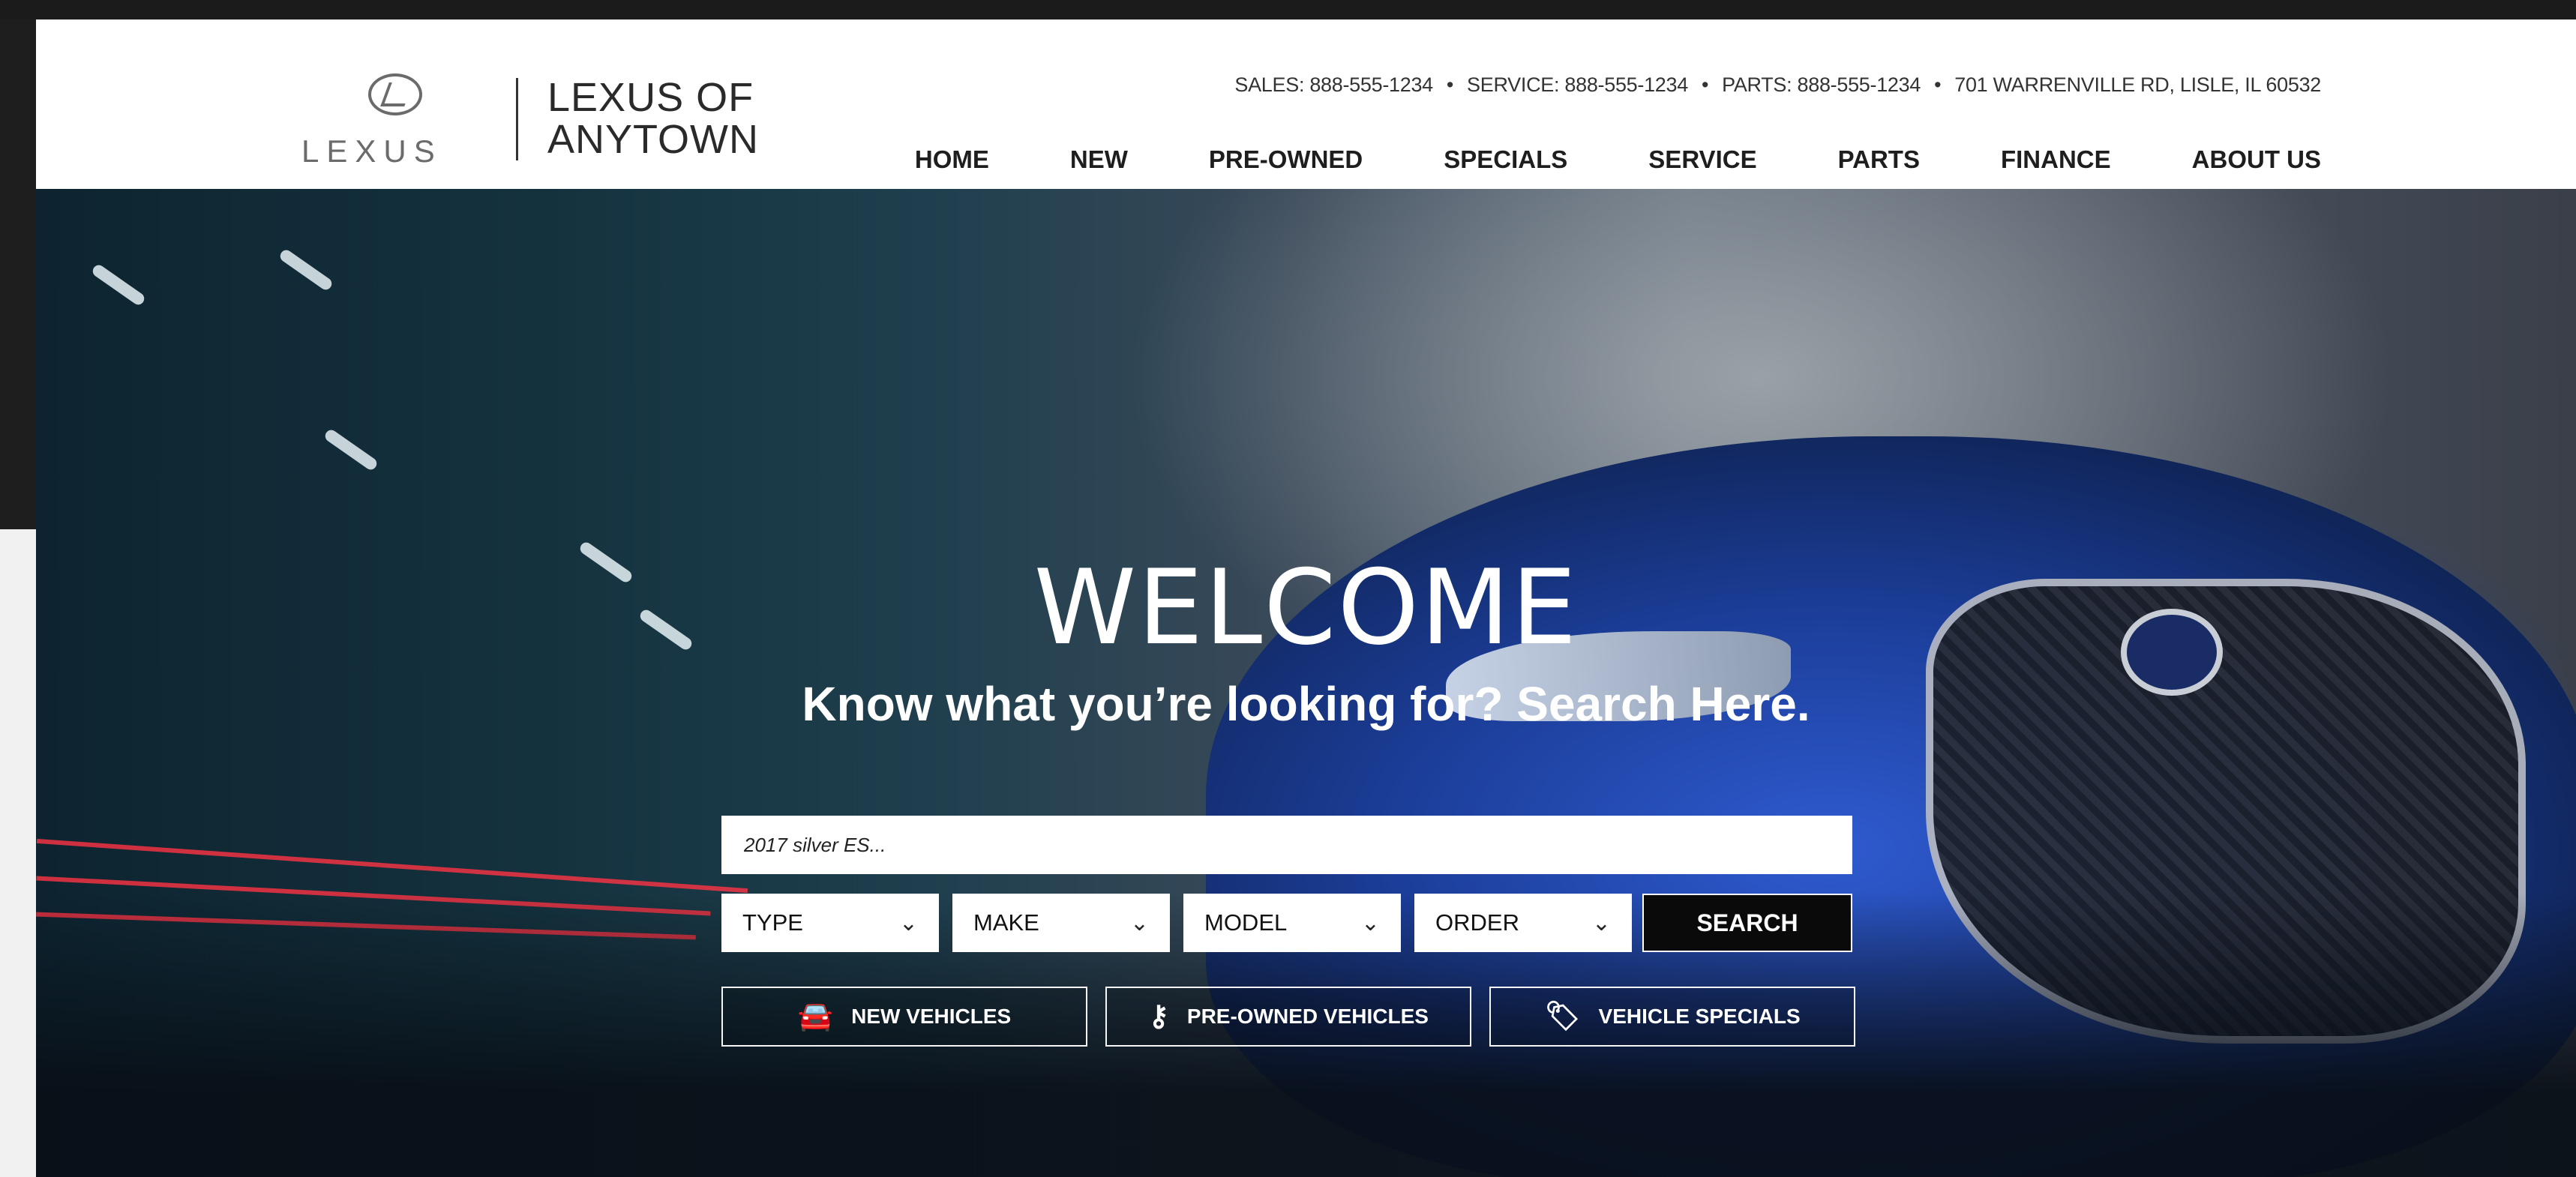 The image size is (2576, 1177). I want to click on dealer-name: LEXUS OF ANYTOWN, so click(667, 118).